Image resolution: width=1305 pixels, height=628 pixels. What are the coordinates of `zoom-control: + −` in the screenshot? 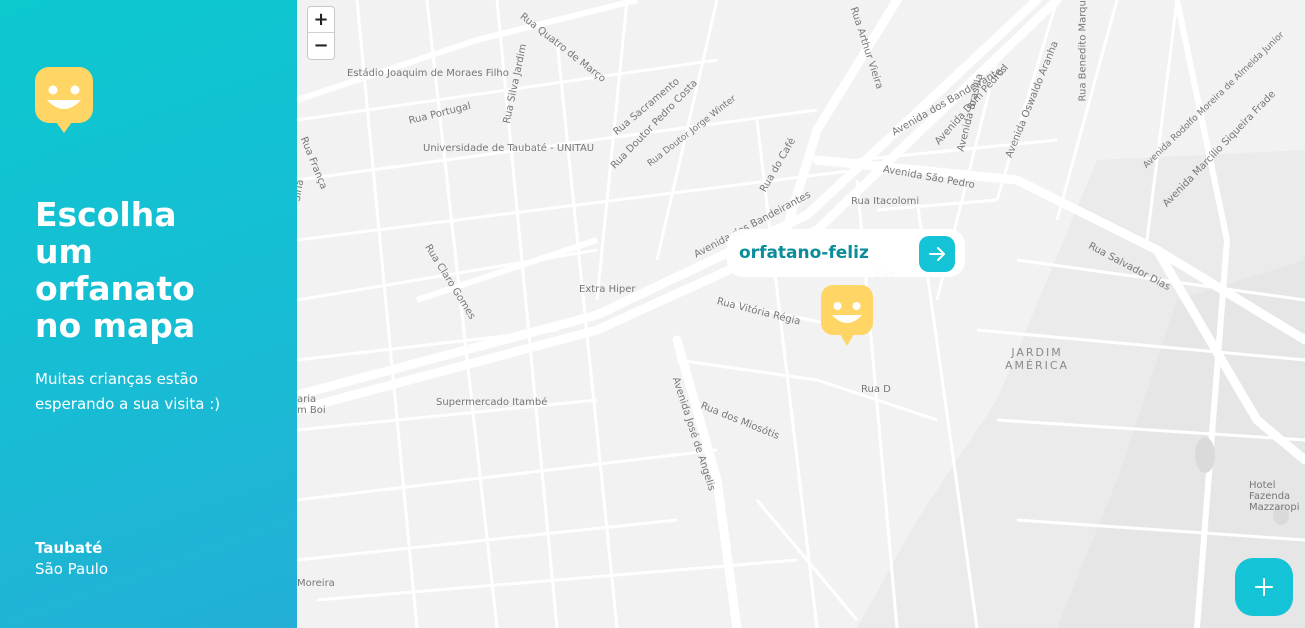 It's located at (321, 33).